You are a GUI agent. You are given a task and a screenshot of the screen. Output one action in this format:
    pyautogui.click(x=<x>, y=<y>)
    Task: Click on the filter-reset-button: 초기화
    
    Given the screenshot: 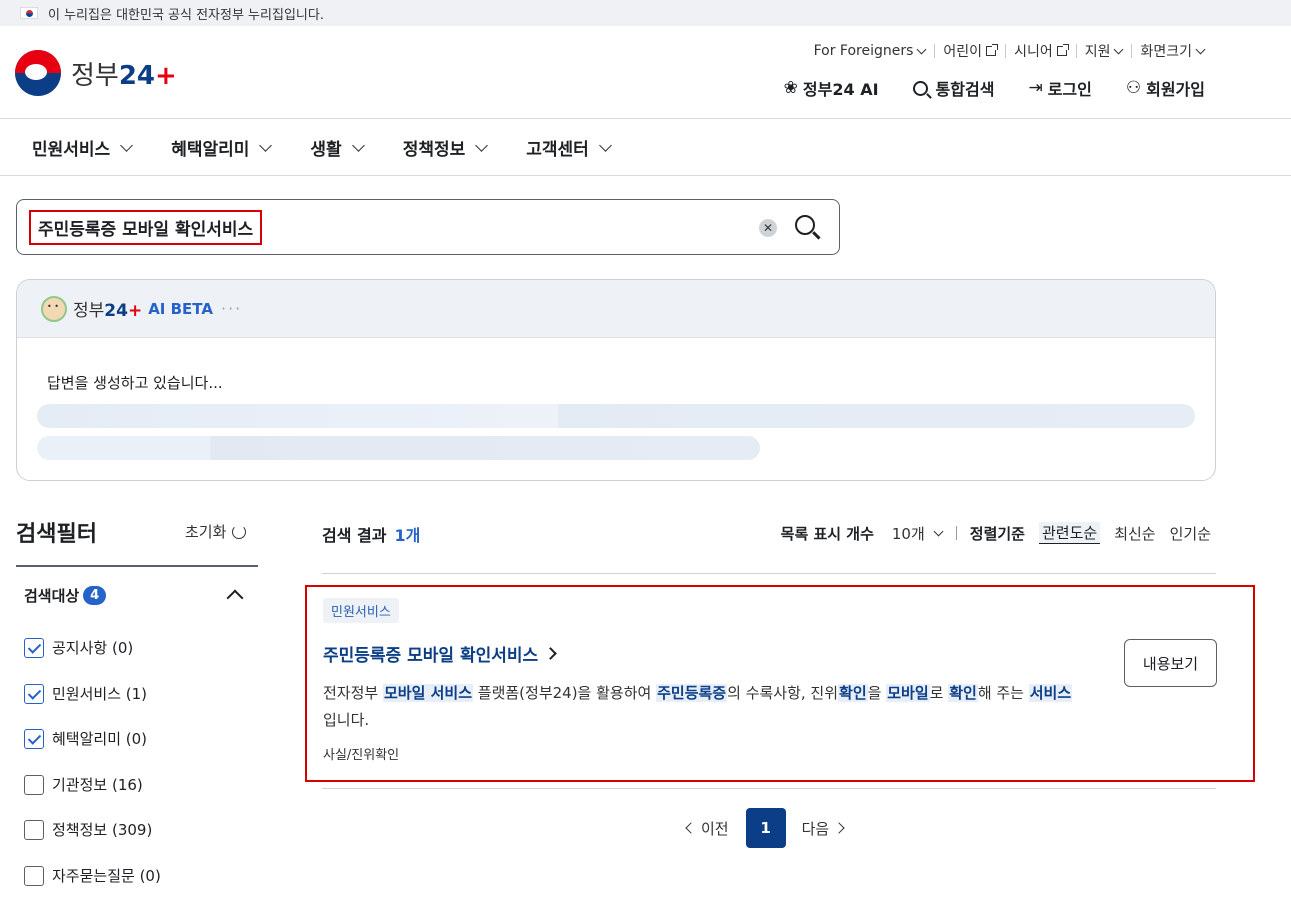 What is the action you would take?
    pyautogui.click(x=216, y=531)
    